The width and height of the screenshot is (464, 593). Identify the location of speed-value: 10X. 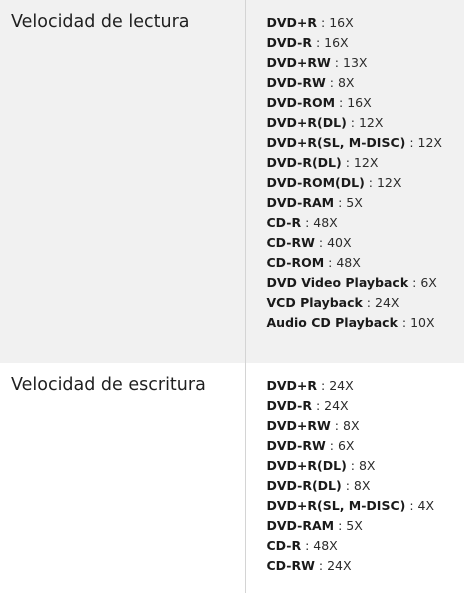
(422, 322).